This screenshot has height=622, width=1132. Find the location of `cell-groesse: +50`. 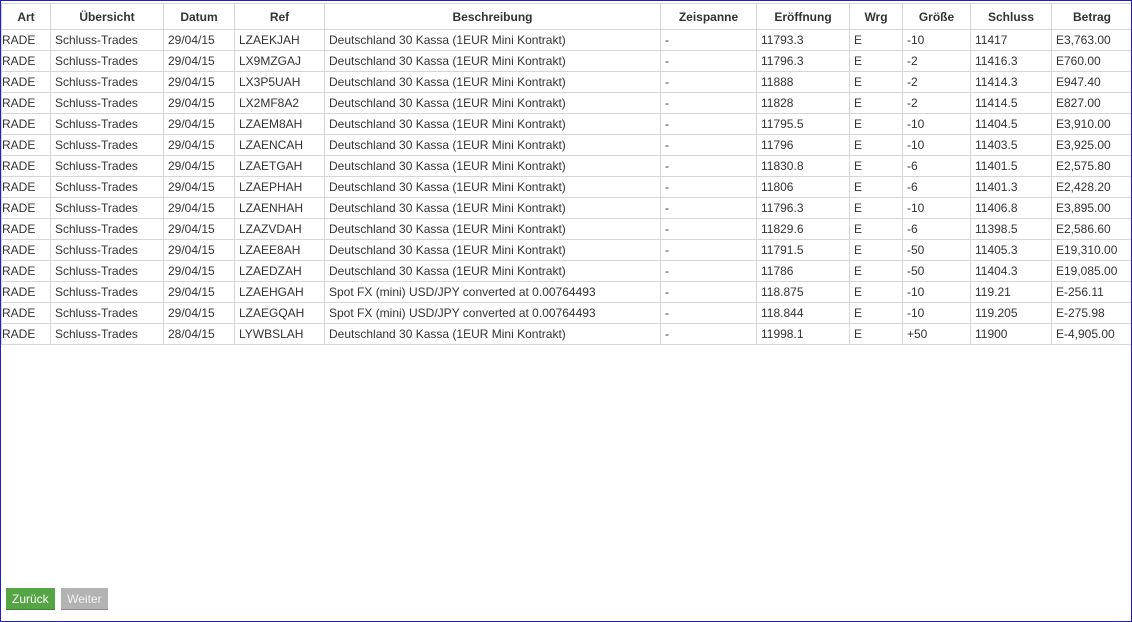

cell-groesse: +50 is located at coordinates (936, 334).